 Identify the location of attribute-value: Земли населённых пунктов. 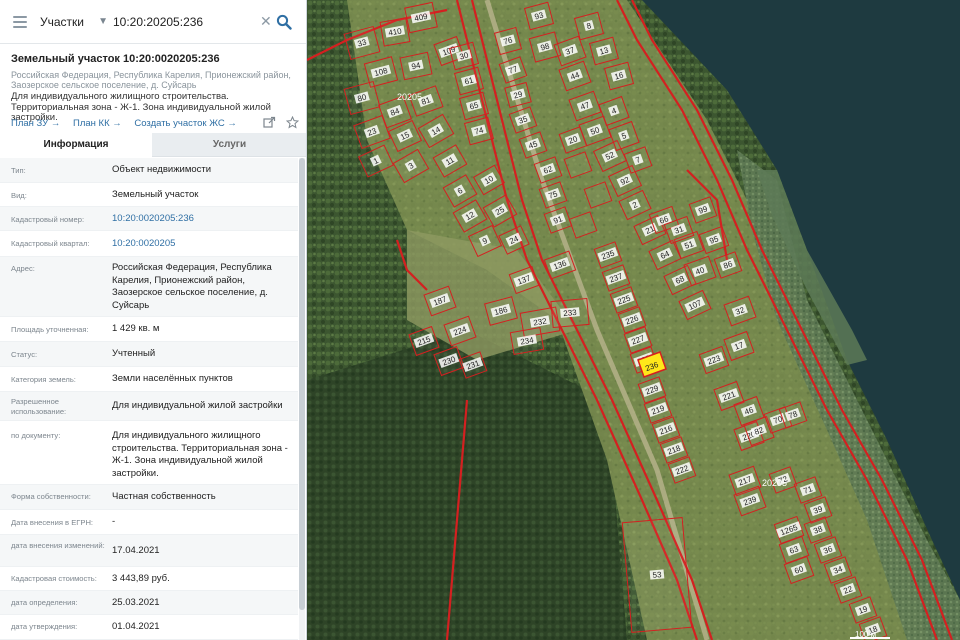
(172, 378).